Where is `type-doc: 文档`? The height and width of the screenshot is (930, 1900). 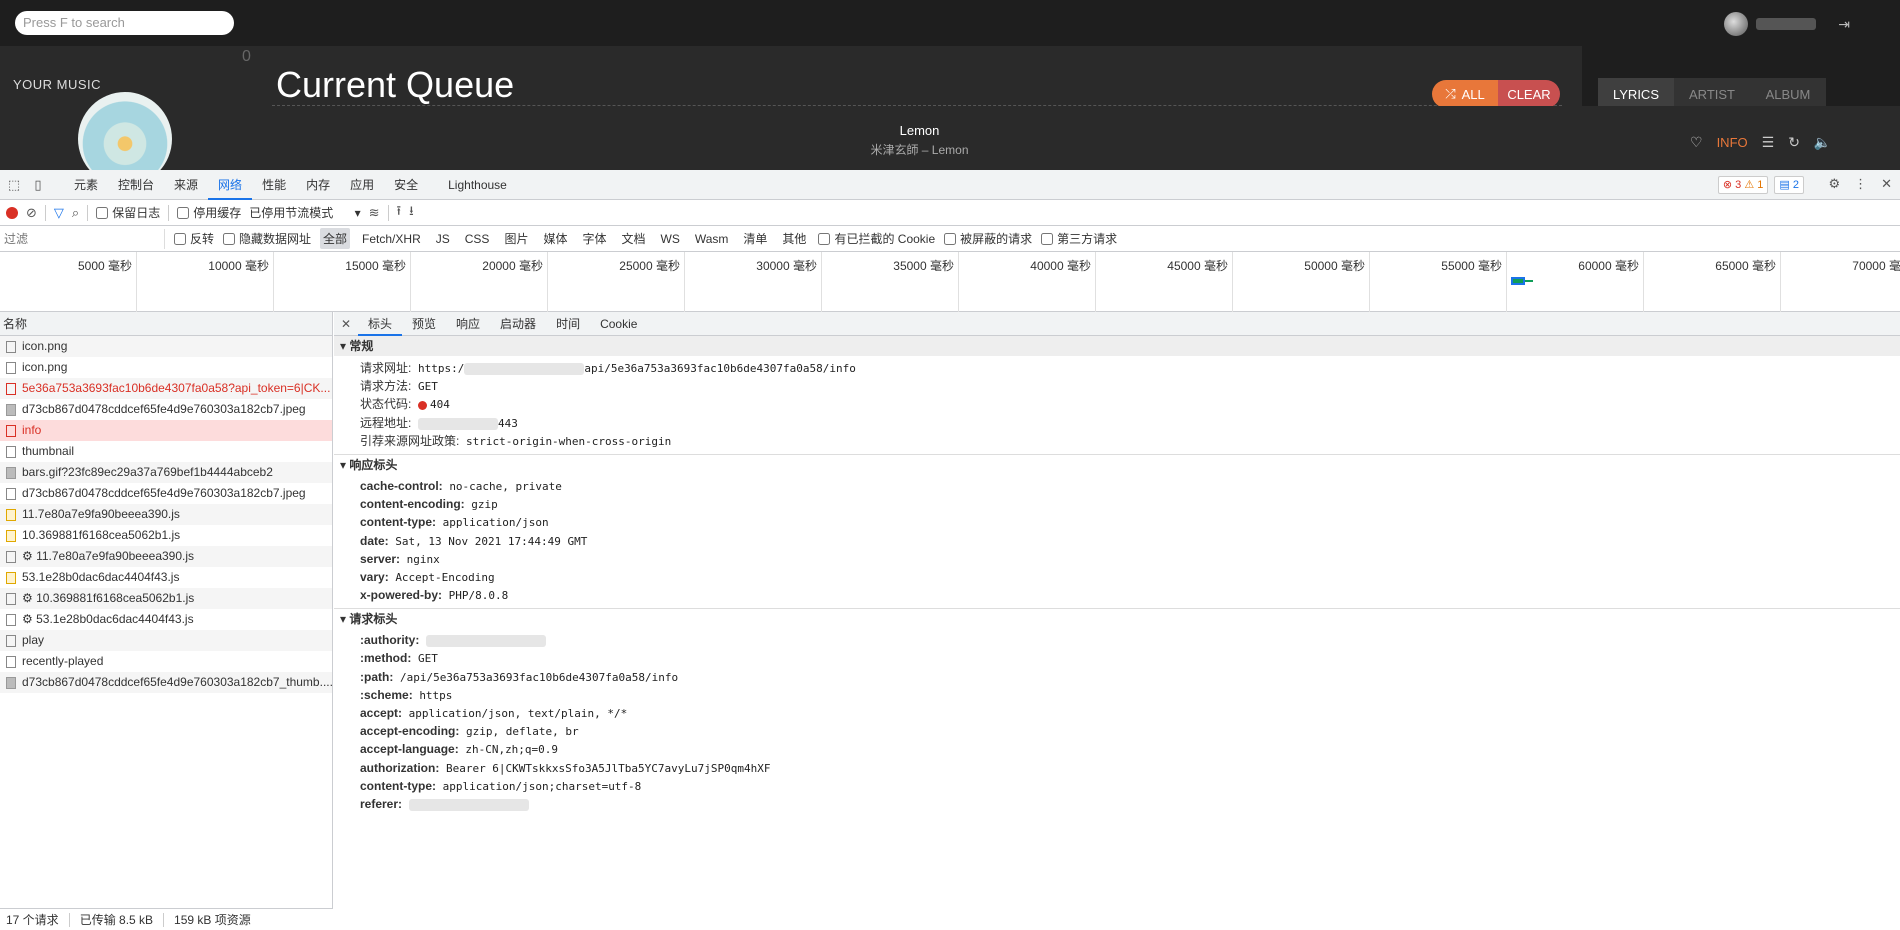 type-doc: 文档 is located at coordinates (633, 238).